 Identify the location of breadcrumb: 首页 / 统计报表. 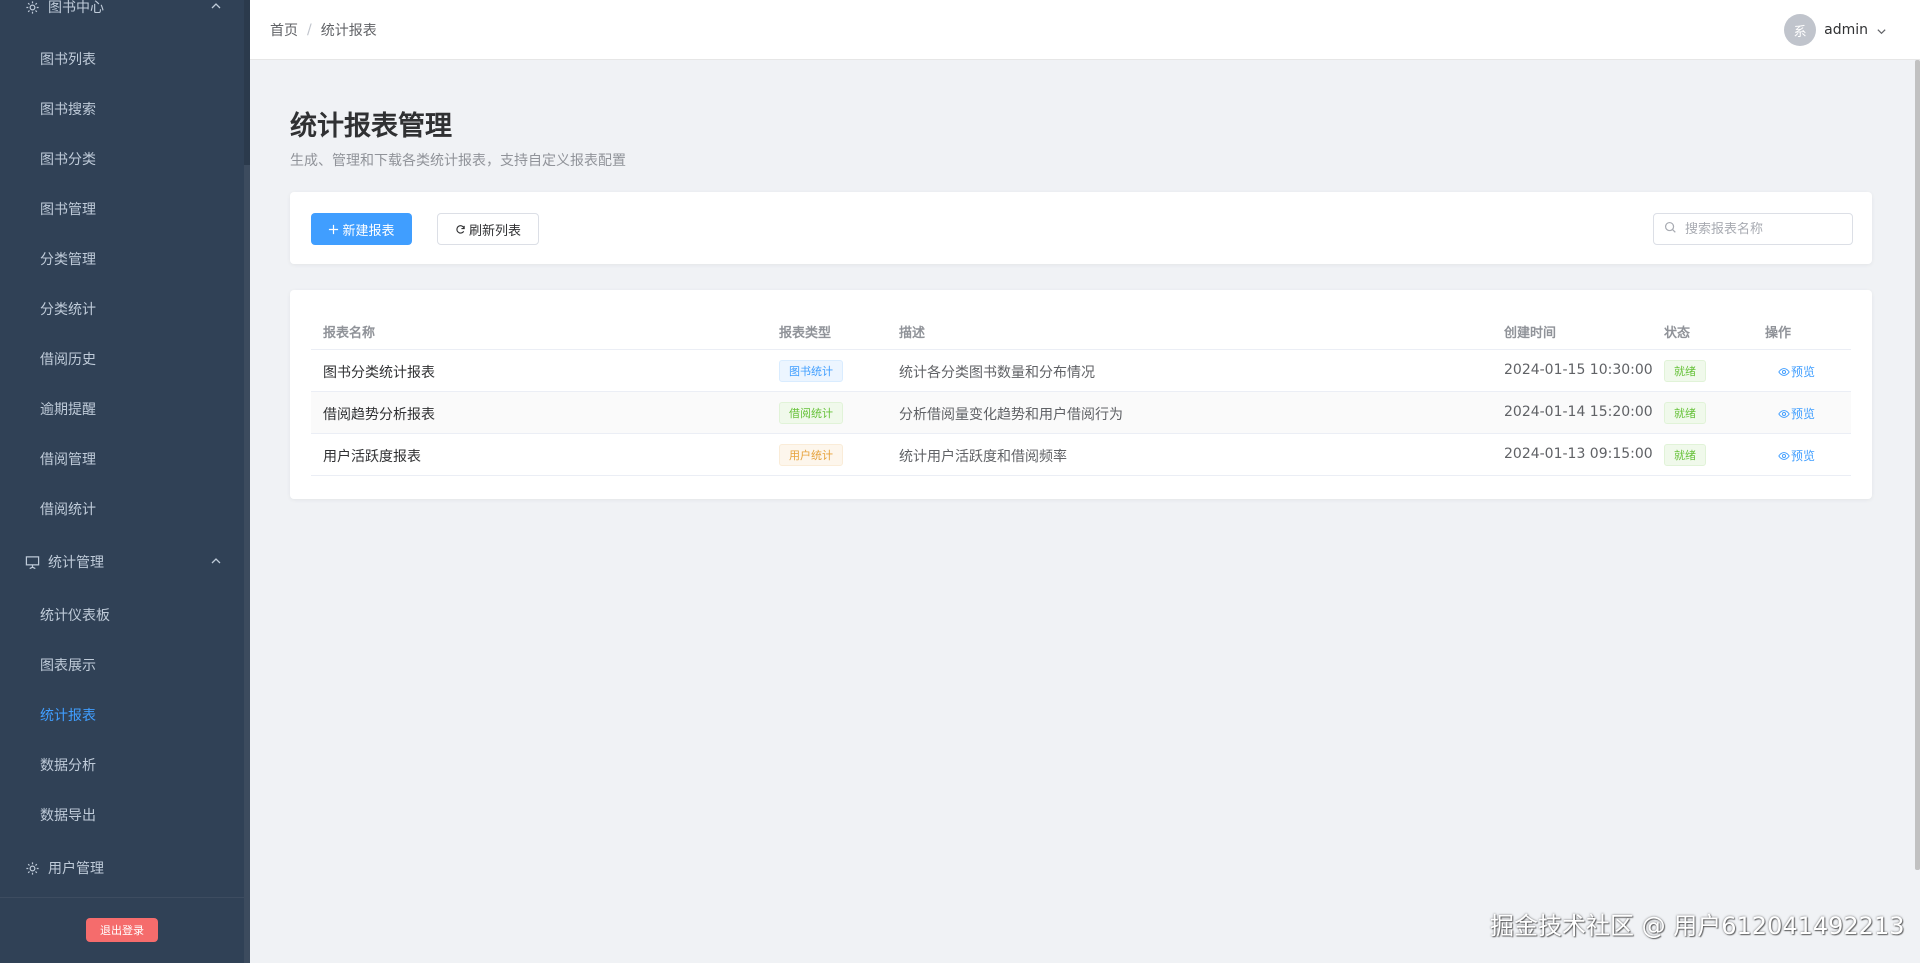
(323, 30).